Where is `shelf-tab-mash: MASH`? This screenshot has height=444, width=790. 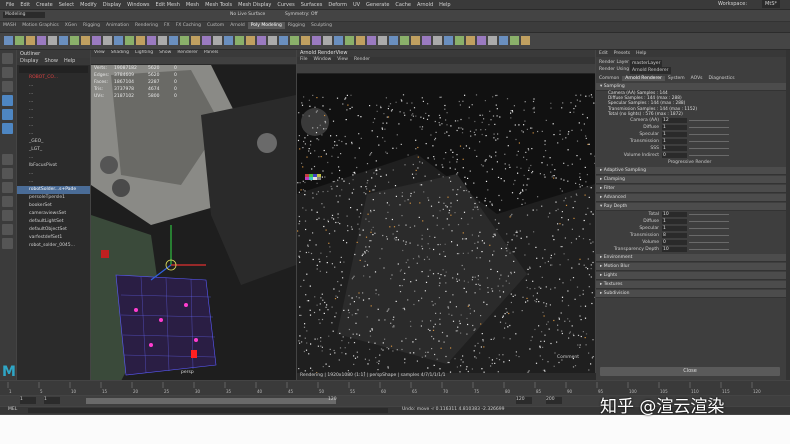 shelf-tab-mash: MASH is located at coordinates (9, 25).